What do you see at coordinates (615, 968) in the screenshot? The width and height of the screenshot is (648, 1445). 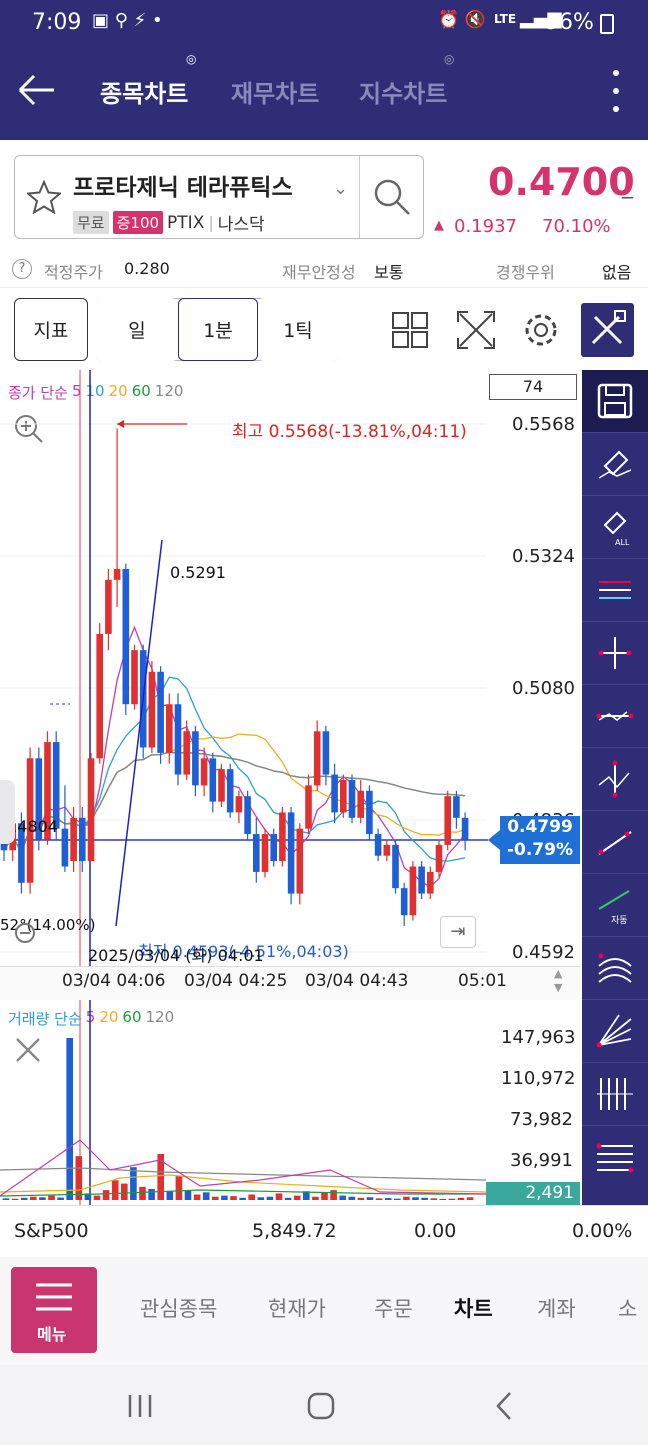 I see `arc-button` at bounding box center [615, 968].